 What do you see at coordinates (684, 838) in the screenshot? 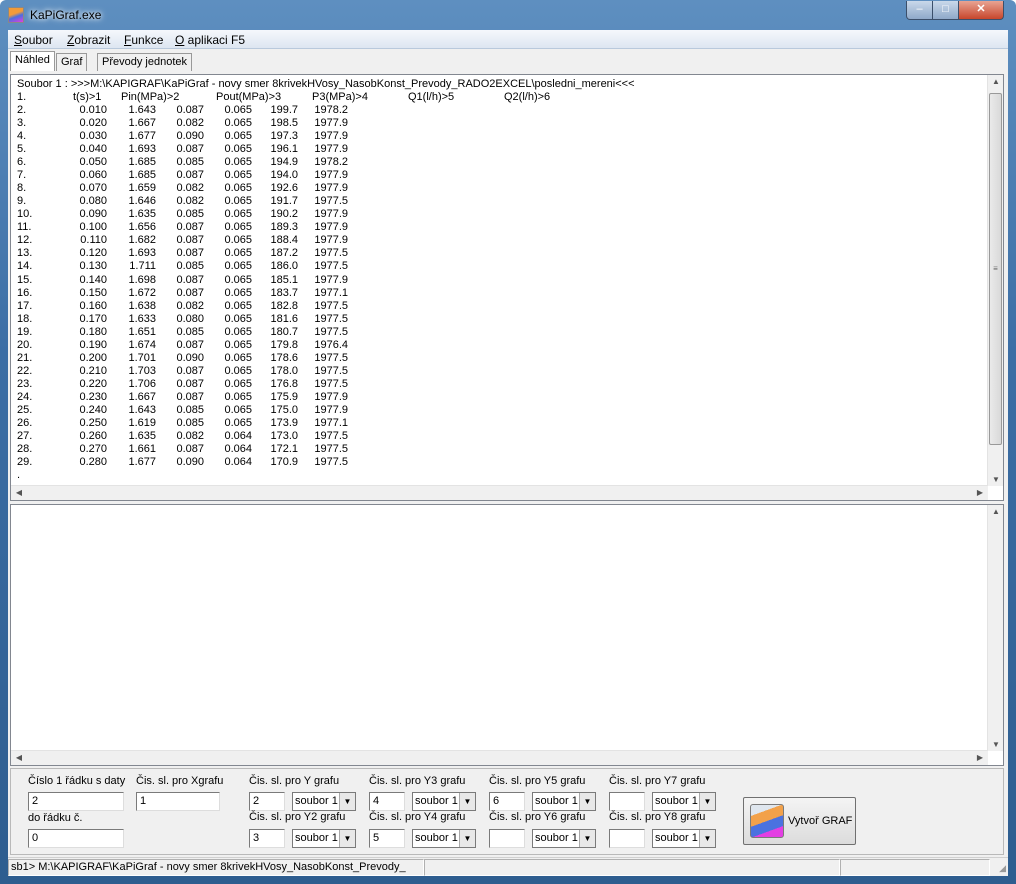
I see `y8-file-select: soubor 1 ▼` at bounding box center [684, 838].